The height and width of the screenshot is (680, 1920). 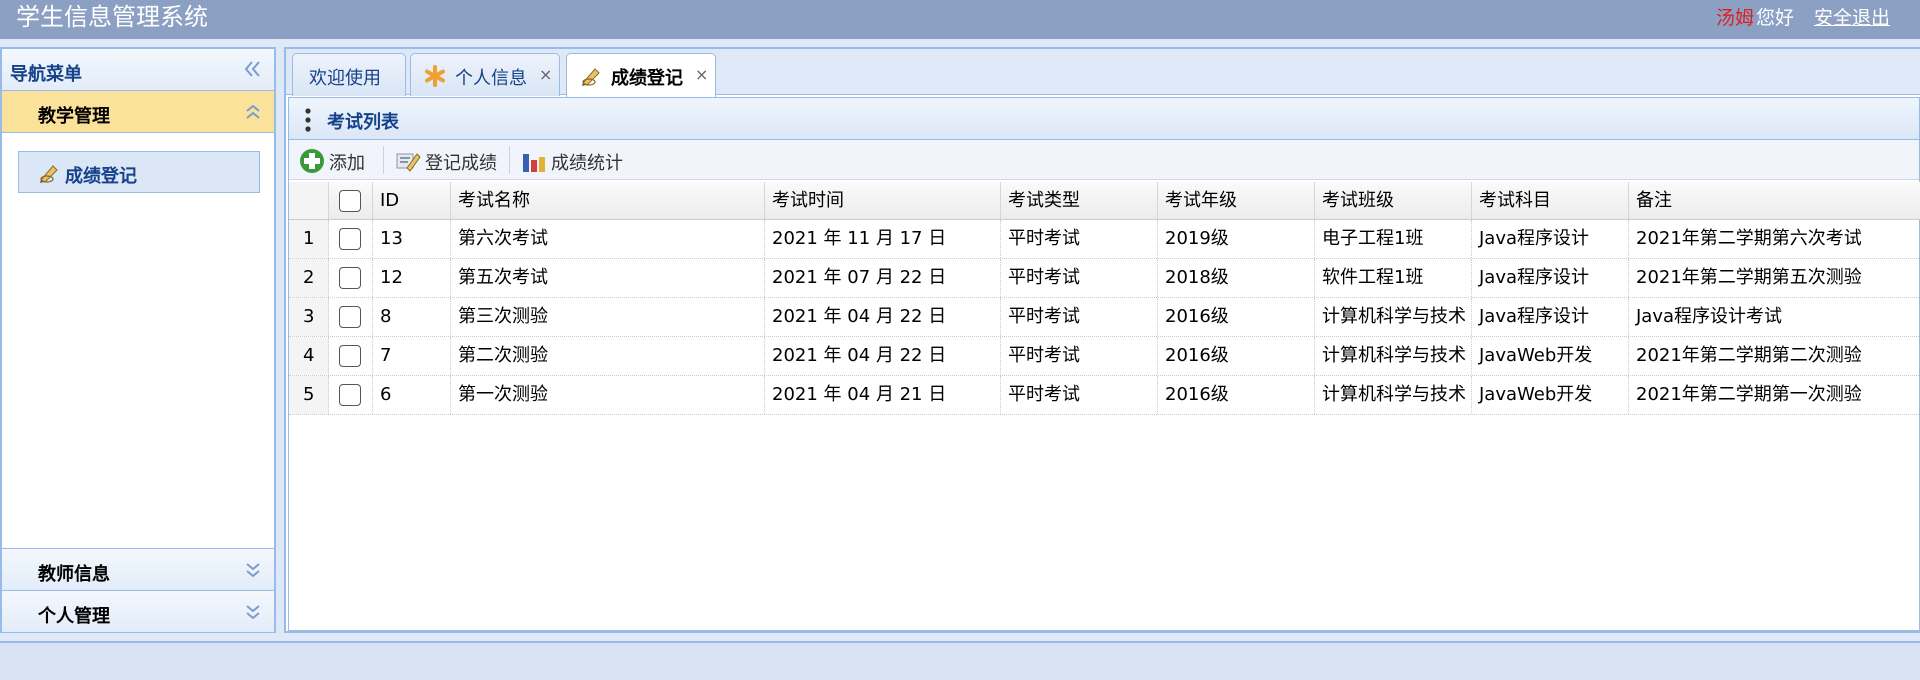 I want to click on tab-bar: 欢迎使用 个人信息 × 成绩登记 ×, so click(x=1103, y=73).